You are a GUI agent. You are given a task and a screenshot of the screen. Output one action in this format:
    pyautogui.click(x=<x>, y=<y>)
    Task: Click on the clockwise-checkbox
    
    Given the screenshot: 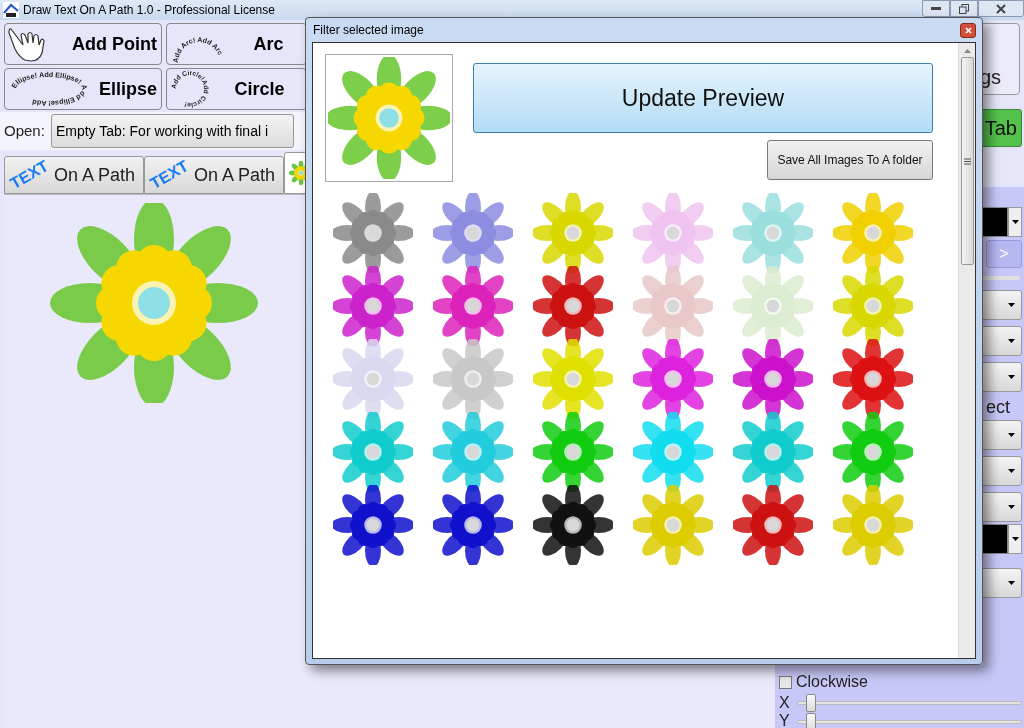 What is the action you would take?
    pyautogui.click(x=785, y=682)
    